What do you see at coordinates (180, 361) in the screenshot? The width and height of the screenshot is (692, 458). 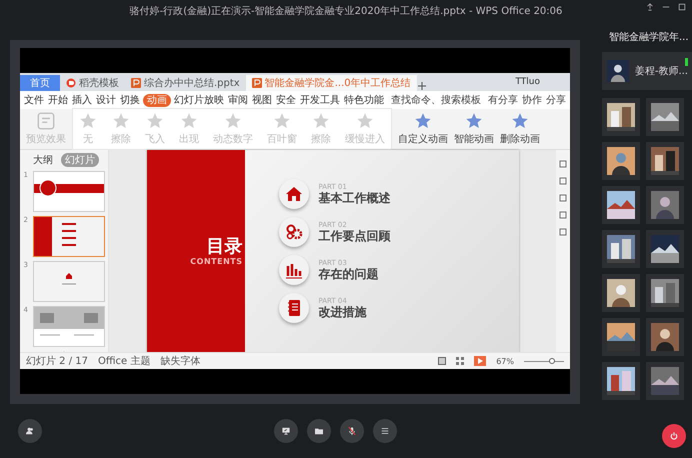 I see `missing-fonts-link: 缺失字体` at bounding box center [180, 361].